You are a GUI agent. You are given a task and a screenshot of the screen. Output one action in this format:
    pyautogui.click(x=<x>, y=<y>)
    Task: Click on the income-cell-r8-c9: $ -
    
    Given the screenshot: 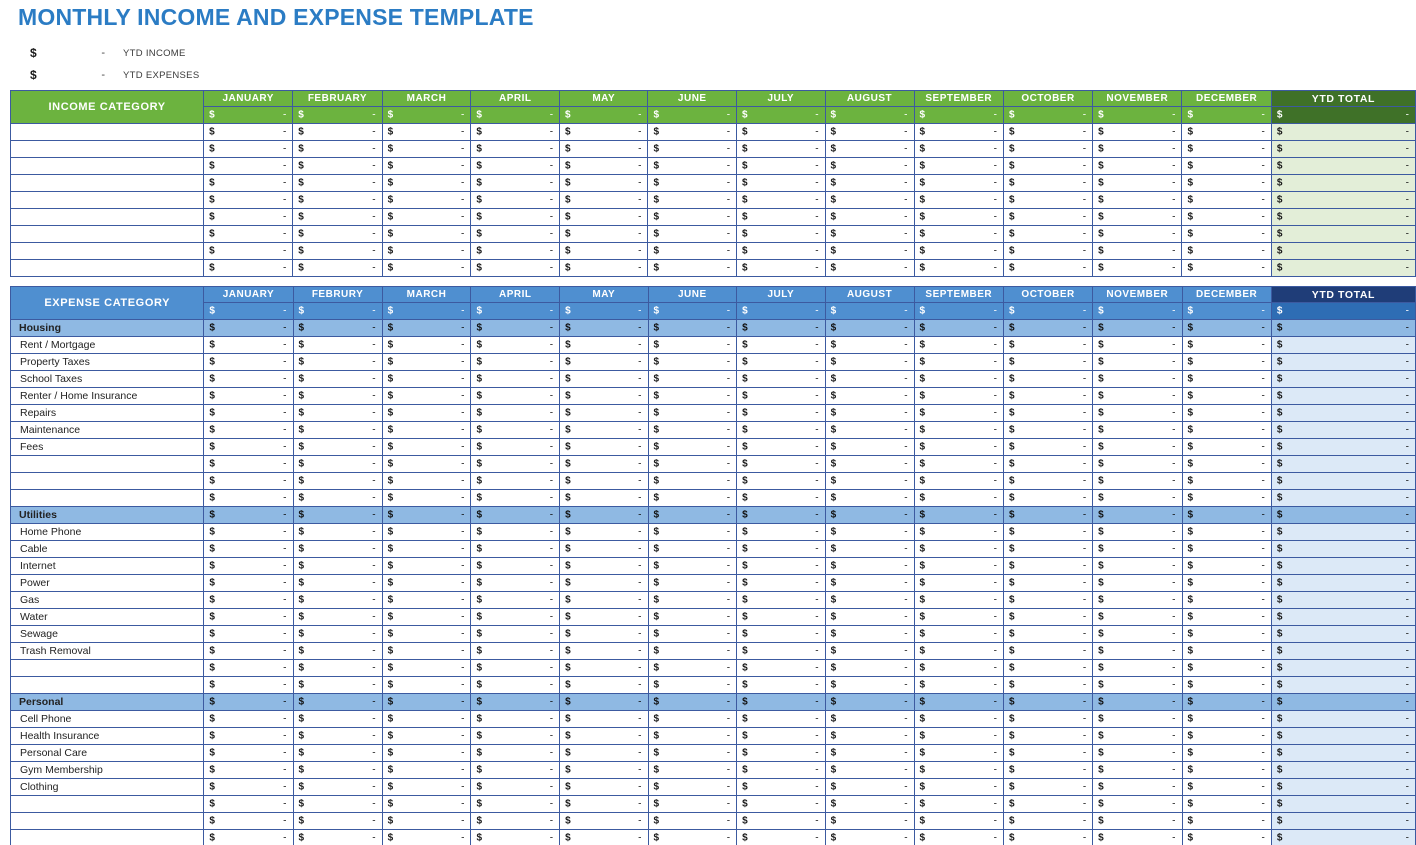 What is the action you would take?
    pyautogui.click(x=1048, y=268)
    